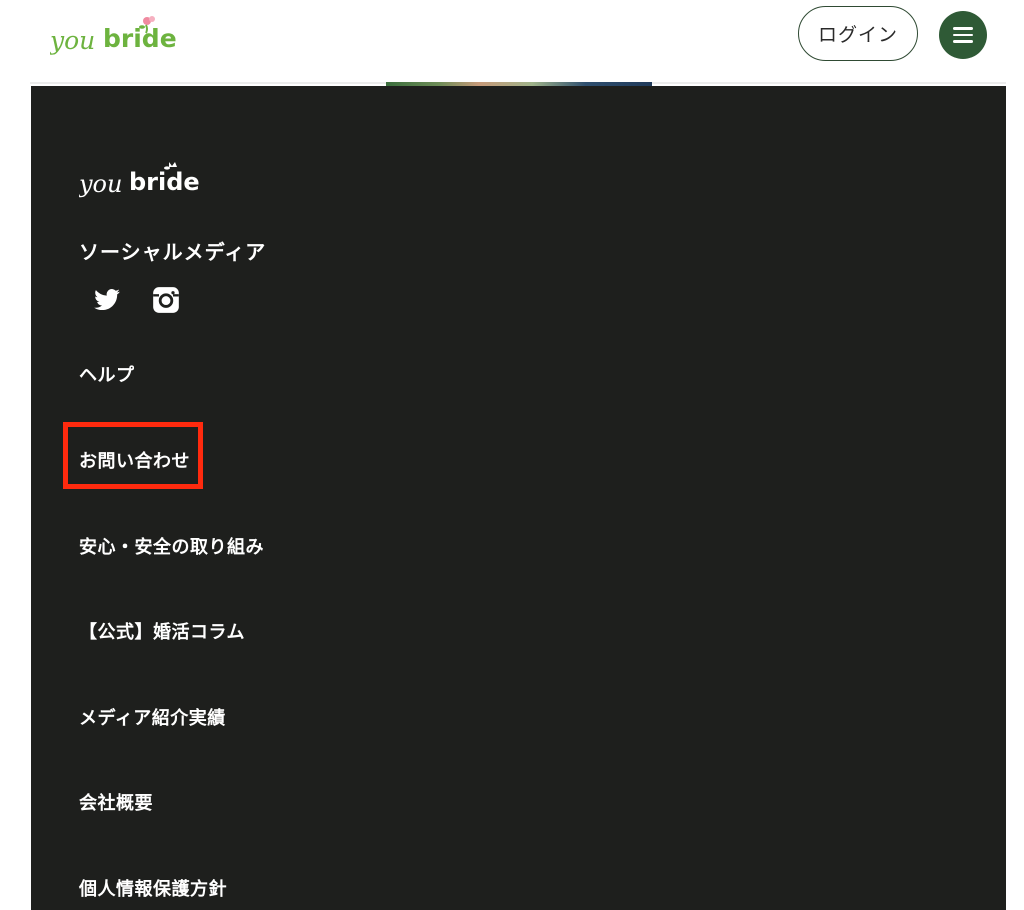 This screenshot has height=910, width=1024. What do you see at coordinates (162, 631) in the screenshot?
I see `footer-link-column: 【公式】婚活コラム` at bounding box center [162, 631].